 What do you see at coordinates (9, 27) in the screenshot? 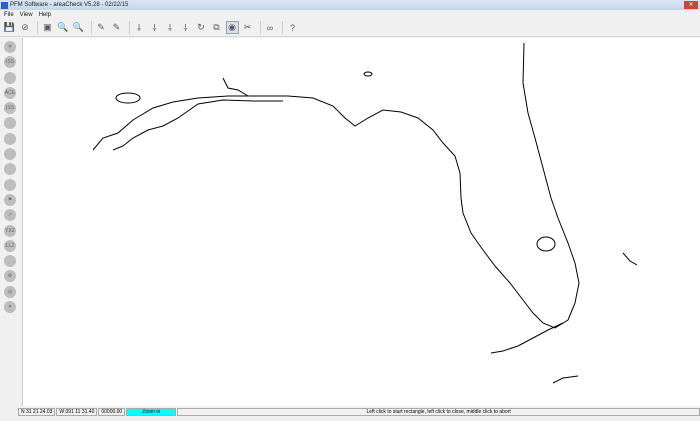
I see `save-icon: 💾` at bounding box center [9, 27].